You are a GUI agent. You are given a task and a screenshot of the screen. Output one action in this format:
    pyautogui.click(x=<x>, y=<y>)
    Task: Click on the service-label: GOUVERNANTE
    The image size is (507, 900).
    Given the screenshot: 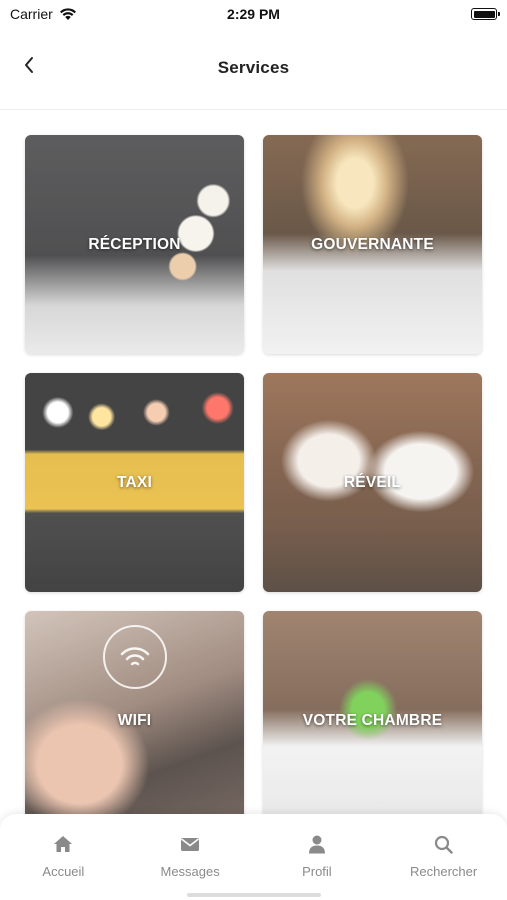 What is the action you would take?
    pyautogui.click(x=372, y=244)
    